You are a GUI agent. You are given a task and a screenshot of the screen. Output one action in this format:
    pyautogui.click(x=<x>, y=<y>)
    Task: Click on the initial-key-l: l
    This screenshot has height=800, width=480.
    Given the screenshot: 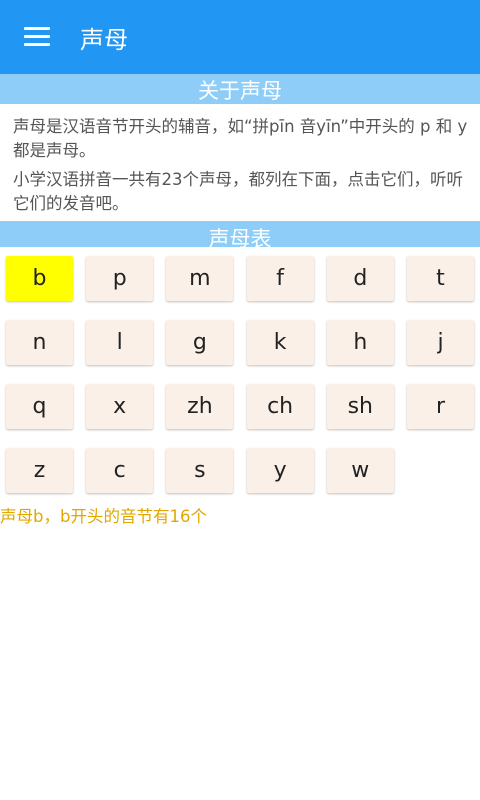 What is the action you would take?
    pyautogui.click(x=120, y=342)
    